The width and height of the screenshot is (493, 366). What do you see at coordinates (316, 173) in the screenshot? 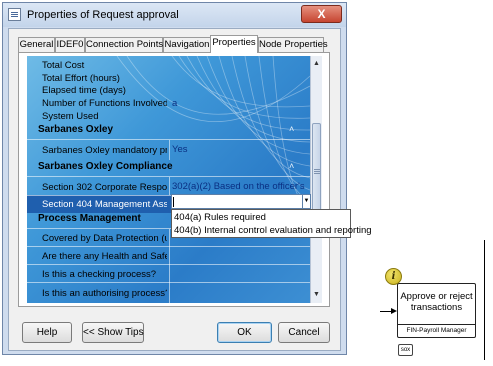
I see `scroll-thumb` at bounding box center [316, 173].